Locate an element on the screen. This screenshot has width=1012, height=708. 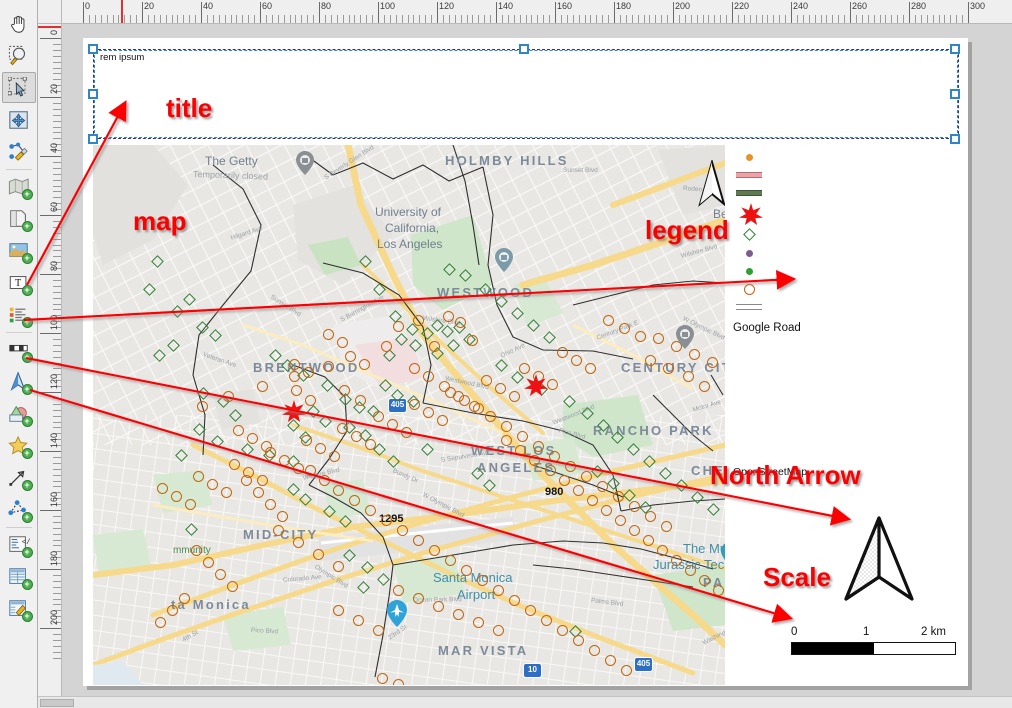
ruler-major-tick is located at coordinates (83, 12).